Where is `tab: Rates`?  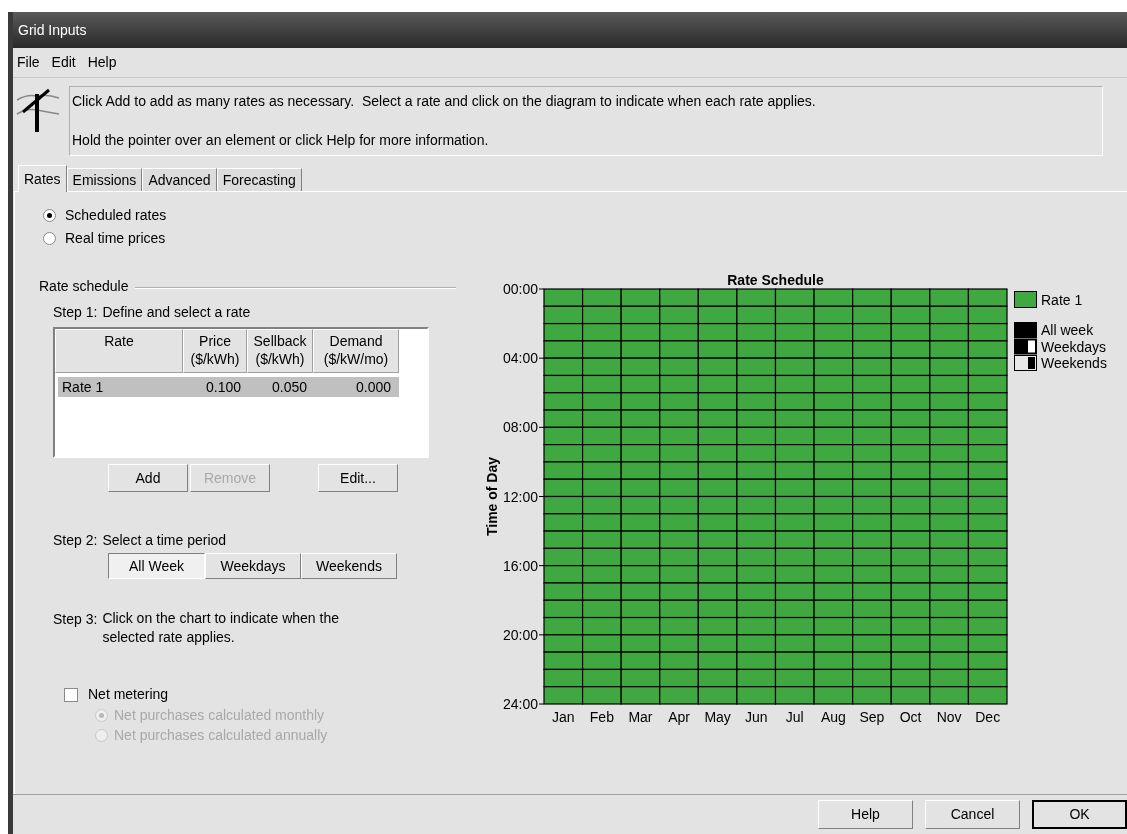
tab: Rates is located at coordinates (42, 178).